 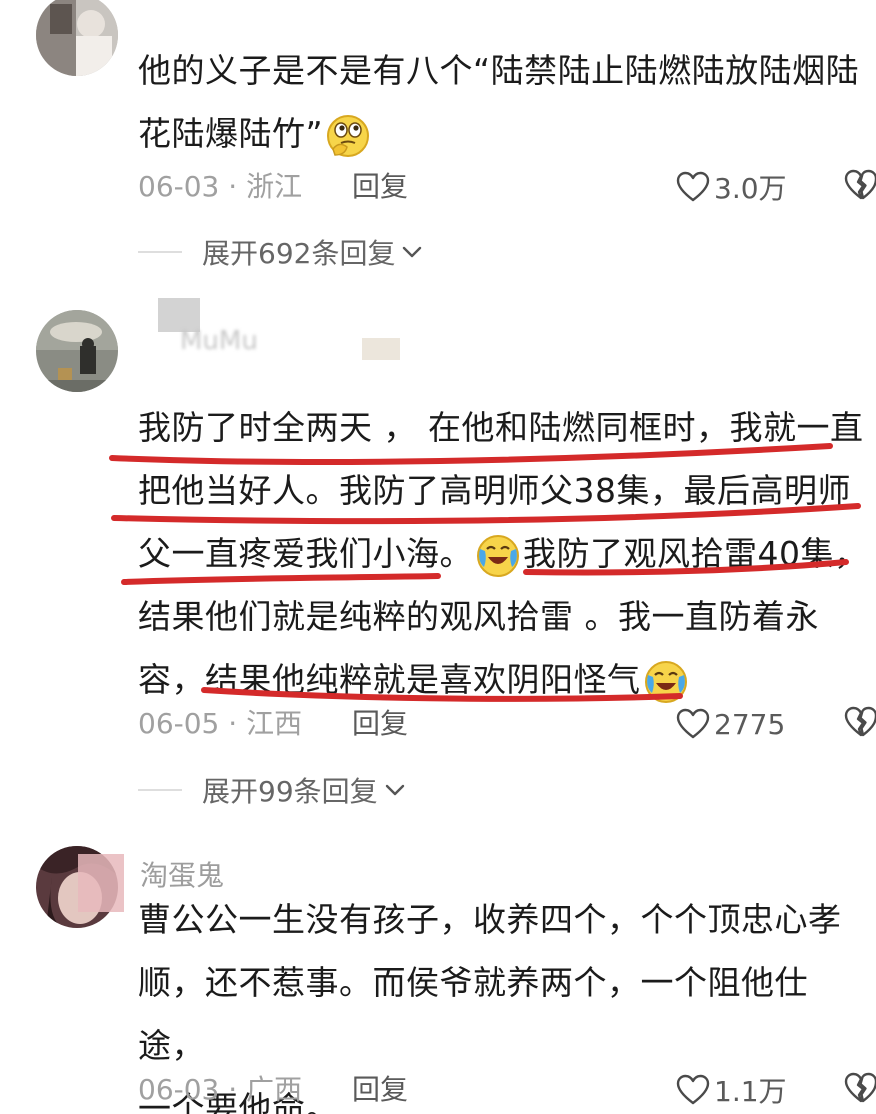 I want to click on comment-text: 他的义子是不是有八个“陆禁陆止陆燃陆放陆烟陆 花陆爆陆竹”, so click(x=503, y=102).